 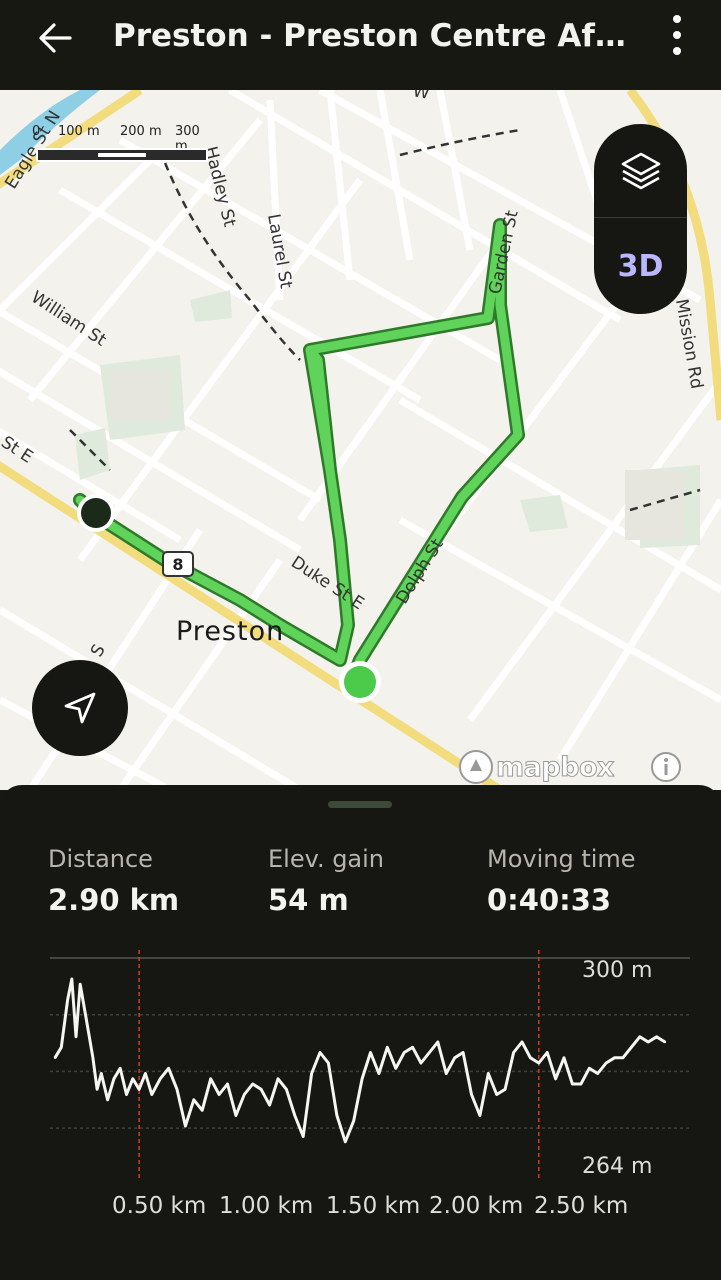 I want to click on layers-icon, so click(x=640, y=170).